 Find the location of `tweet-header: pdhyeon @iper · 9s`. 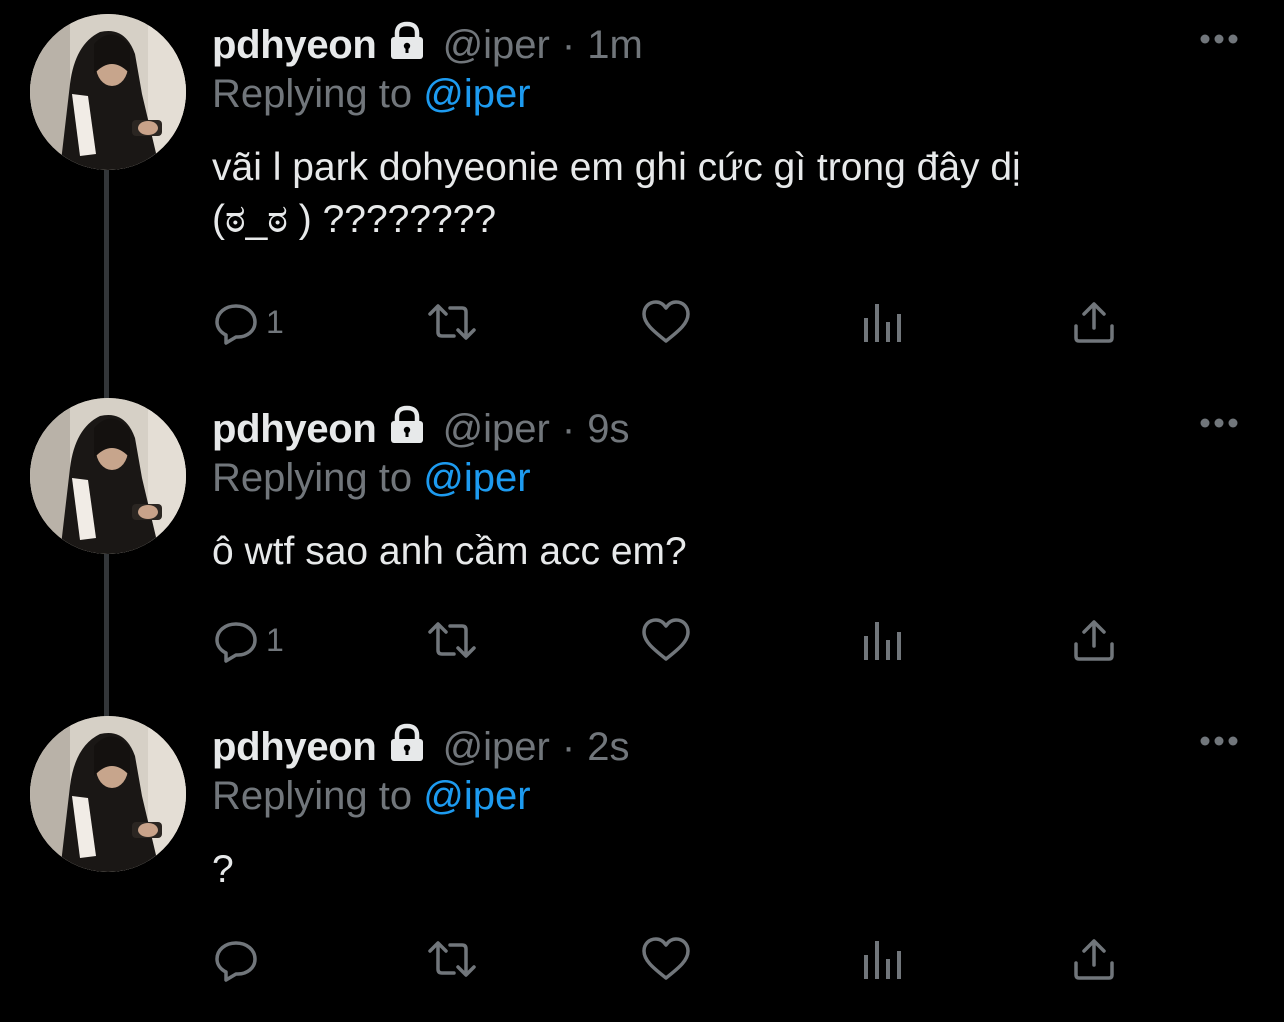

tweet-header: pdhyeon @iper · 9s is located at coordinates (420, 429).